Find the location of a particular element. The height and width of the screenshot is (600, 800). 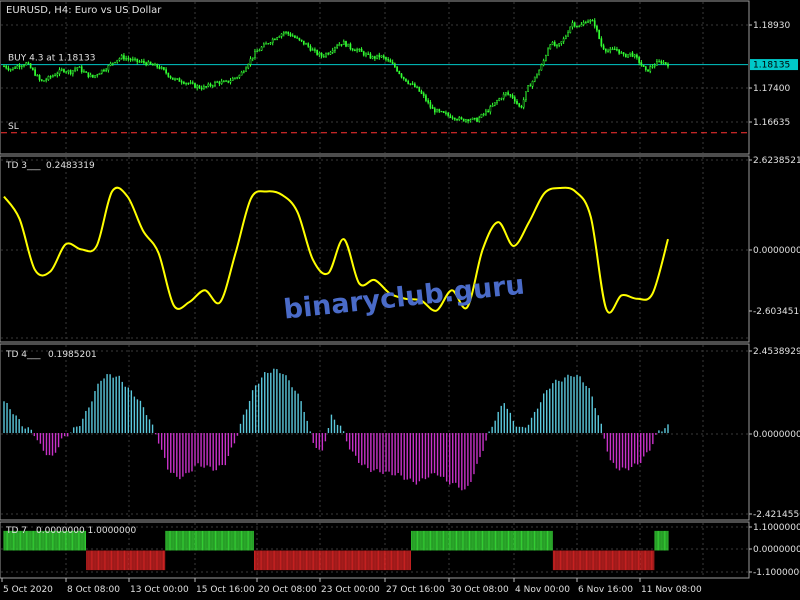

time-scale-label: 11 Nov 08:00 is located at coordinates (671, 590).